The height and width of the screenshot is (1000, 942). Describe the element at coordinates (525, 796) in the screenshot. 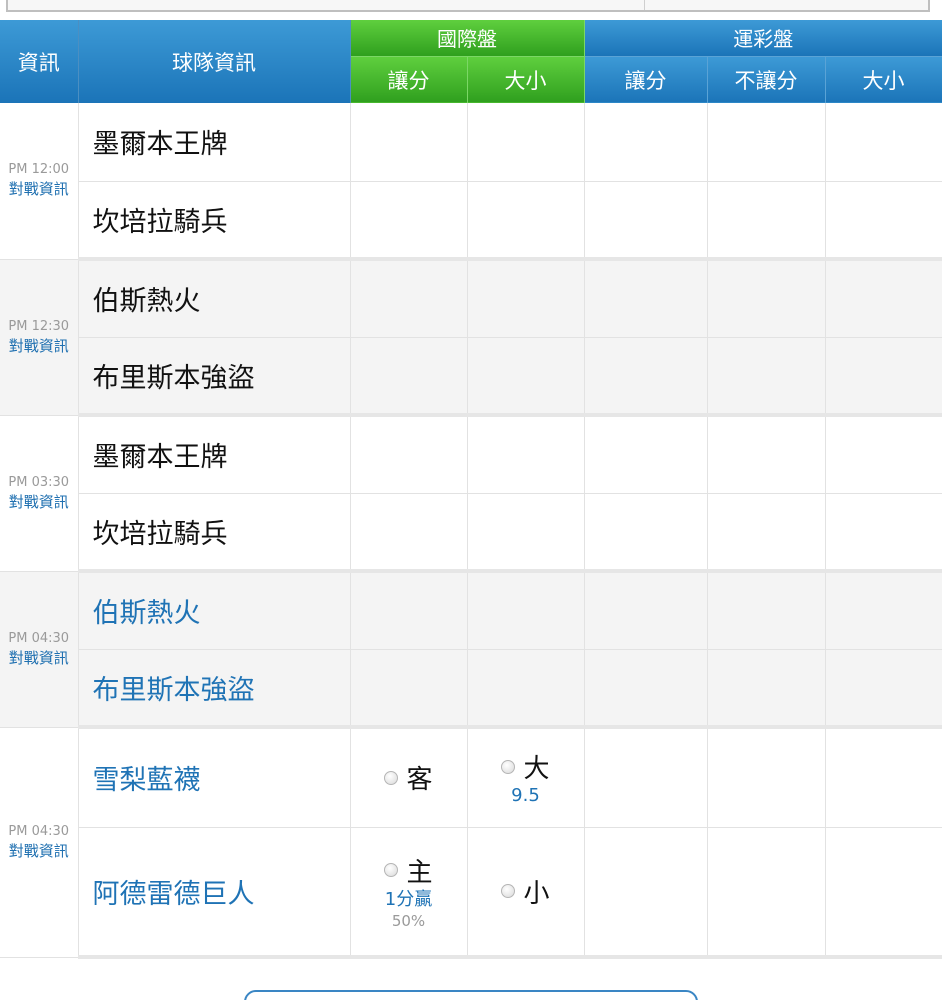

I see `total-line: 9.5` at that location.